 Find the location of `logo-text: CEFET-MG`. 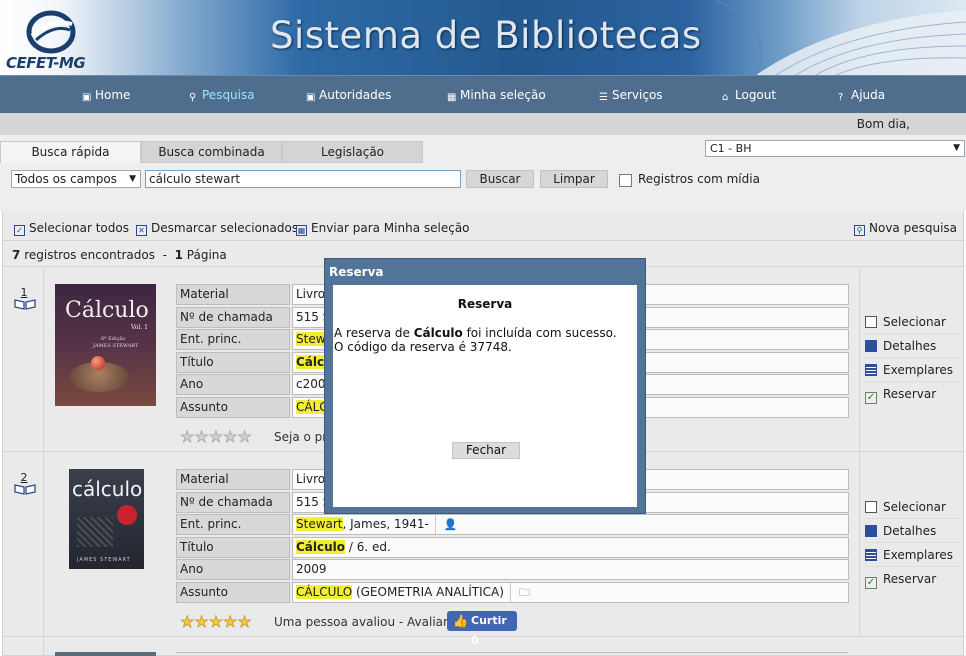

logo-text: CEFET-MG is located at coordinates (46, 63).